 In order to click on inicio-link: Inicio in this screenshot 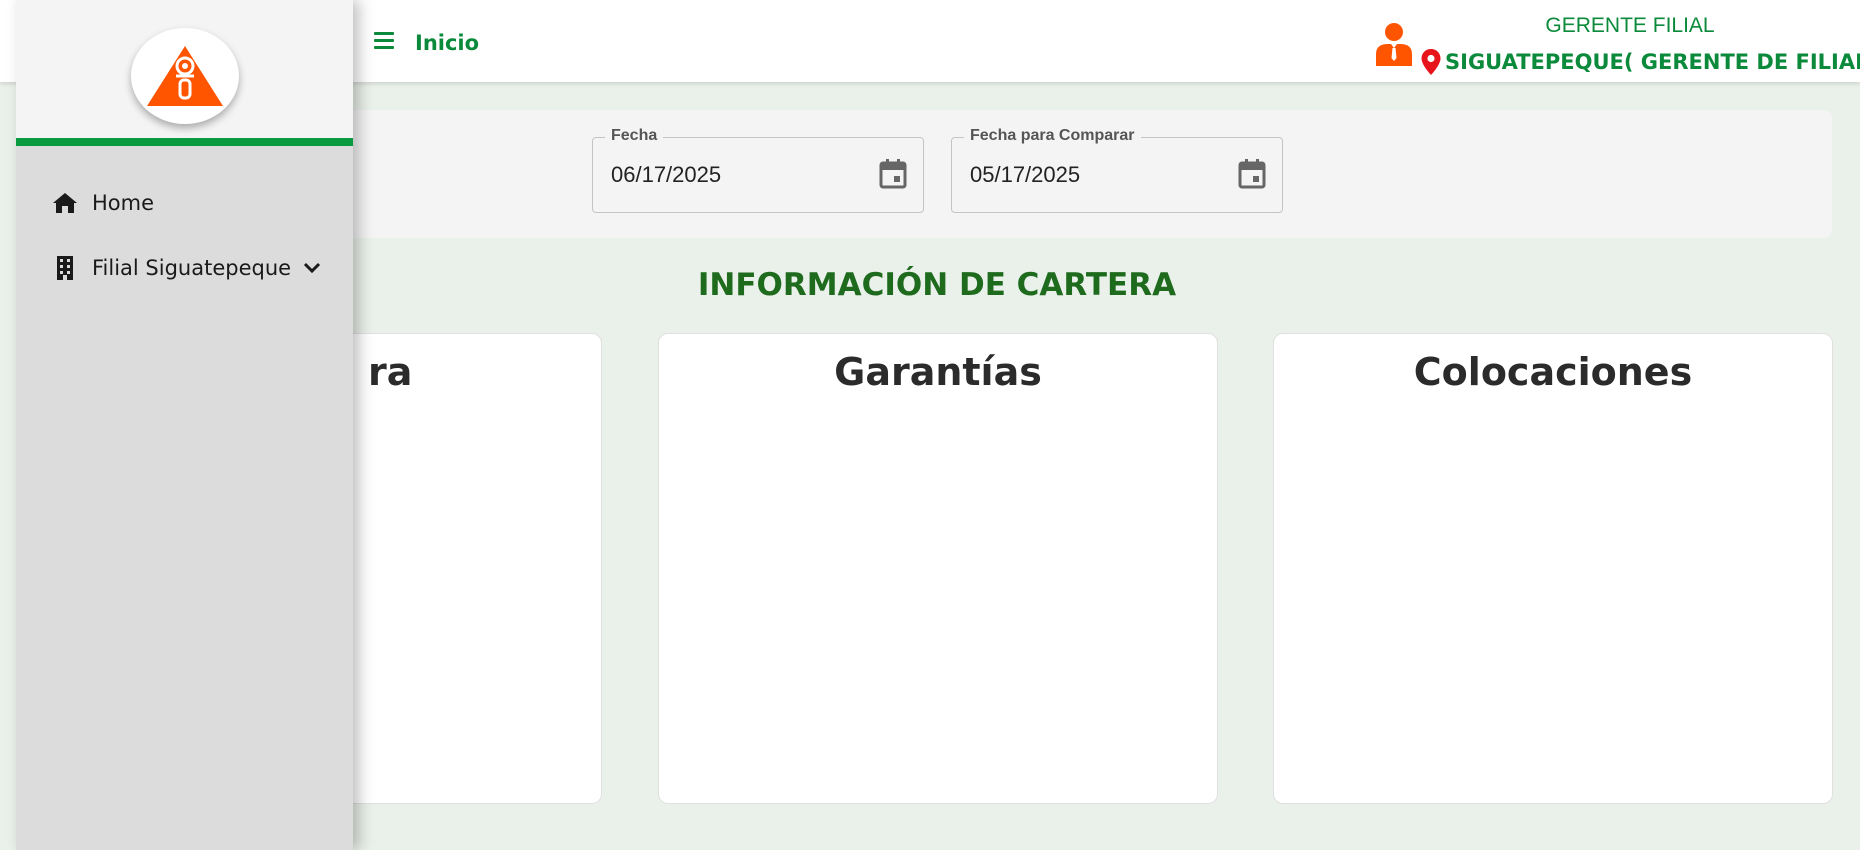, I will do `click(447, 43)`.